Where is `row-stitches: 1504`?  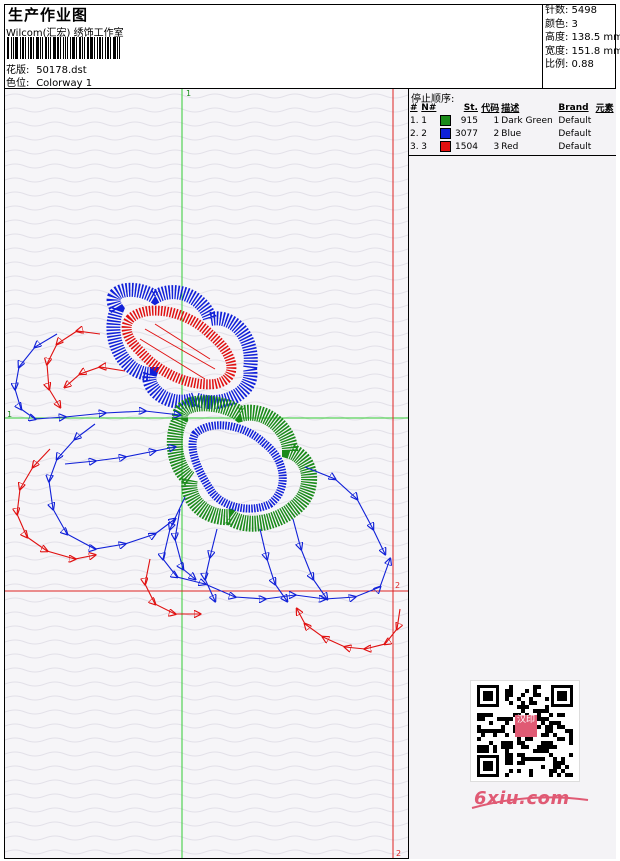 row-stitches: 1504 is located at coordinates (466, 146).